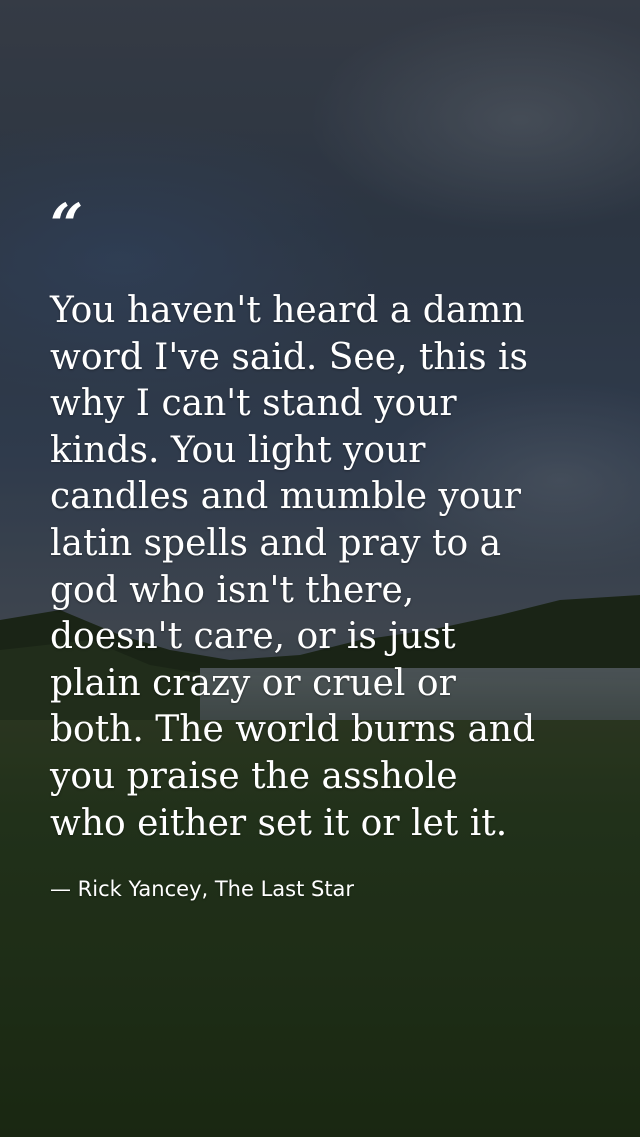 This screenshot has height=1137, width=640. I want to click on quote-attribution: — Rick Yancey, The Last Star, so click(202, 889).